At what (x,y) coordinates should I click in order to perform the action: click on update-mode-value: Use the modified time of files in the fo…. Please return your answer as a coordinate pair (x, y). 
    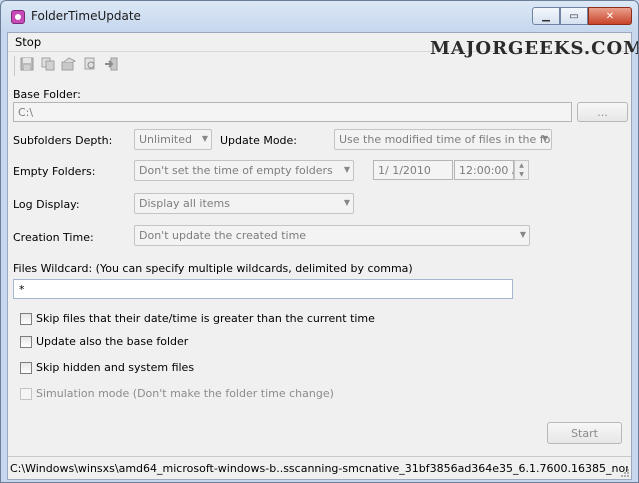
    Looking at the image, I should click on (445, 139).